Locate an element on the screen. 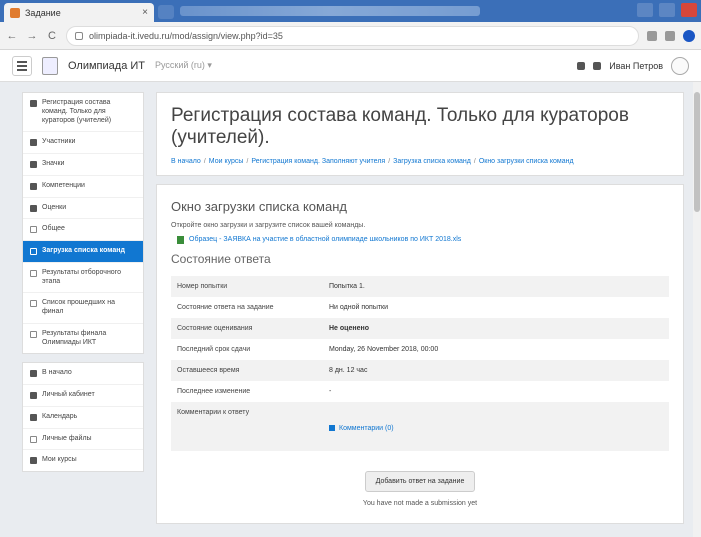 The image size is (701, 537). table-row: Состояние оценивания Не оценено is located at coordinates (420, 328).